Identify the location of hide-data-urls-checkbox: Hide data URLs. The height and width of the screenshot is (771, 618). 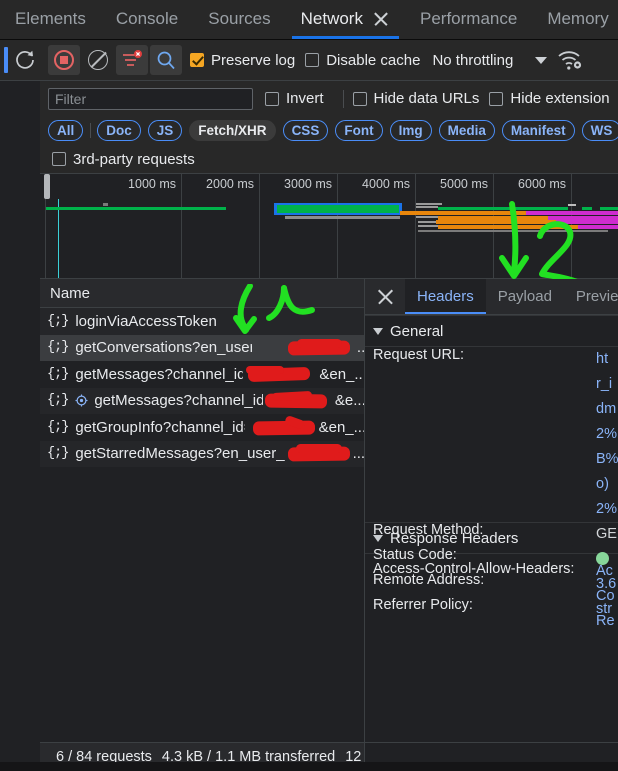
(415, 98).